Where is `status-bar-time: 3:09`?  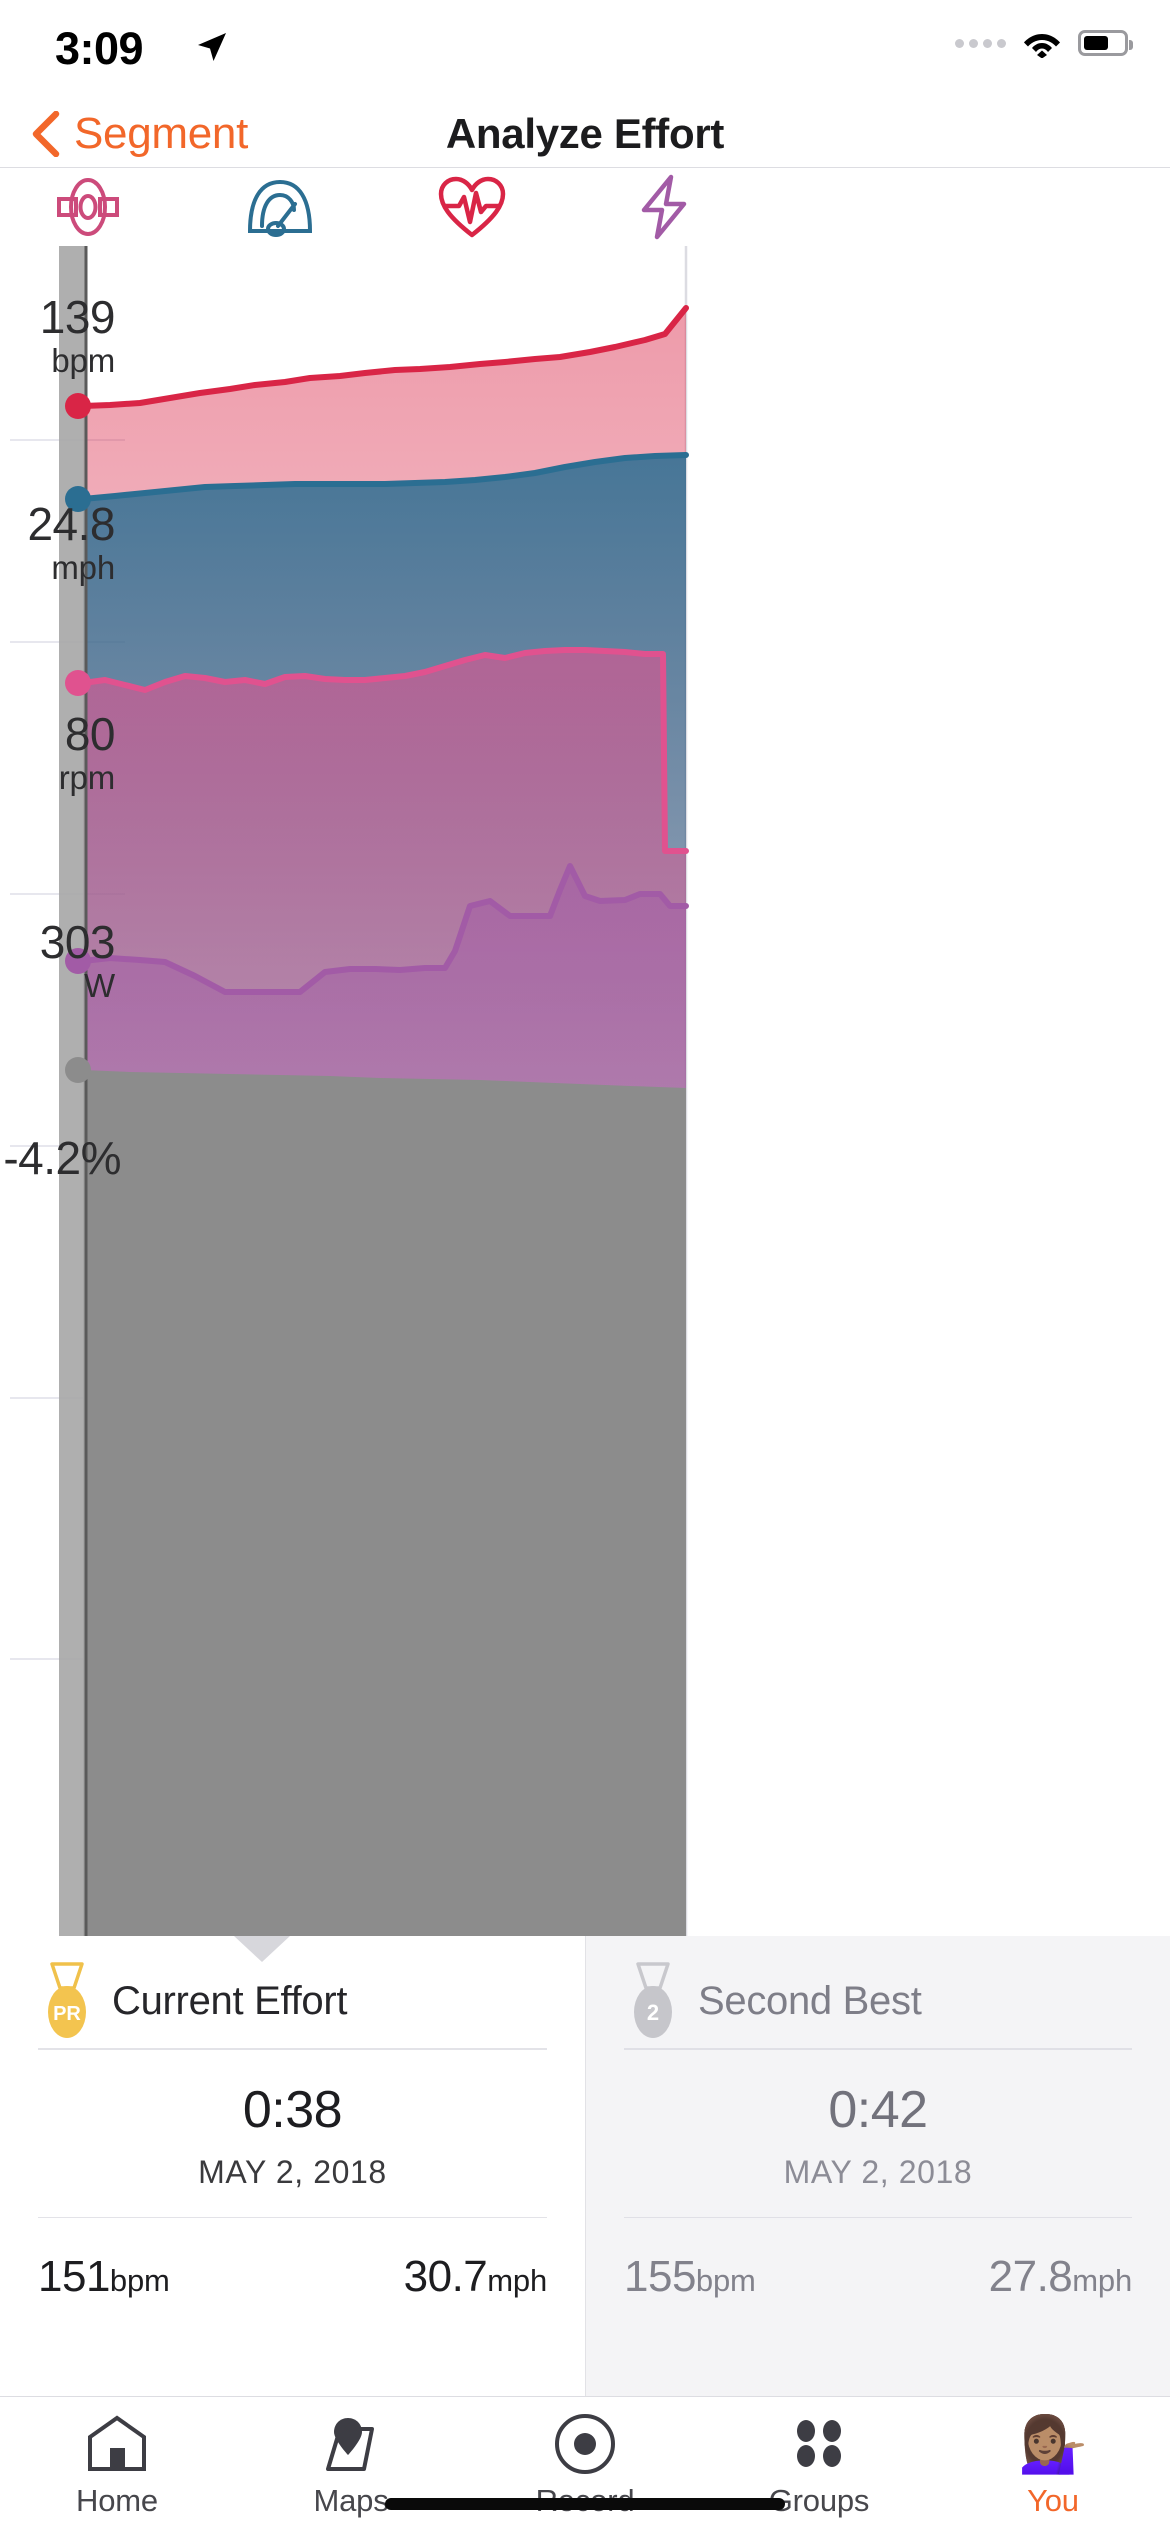
status-bar-time: 3:09 is located at coordinates (99, 48).